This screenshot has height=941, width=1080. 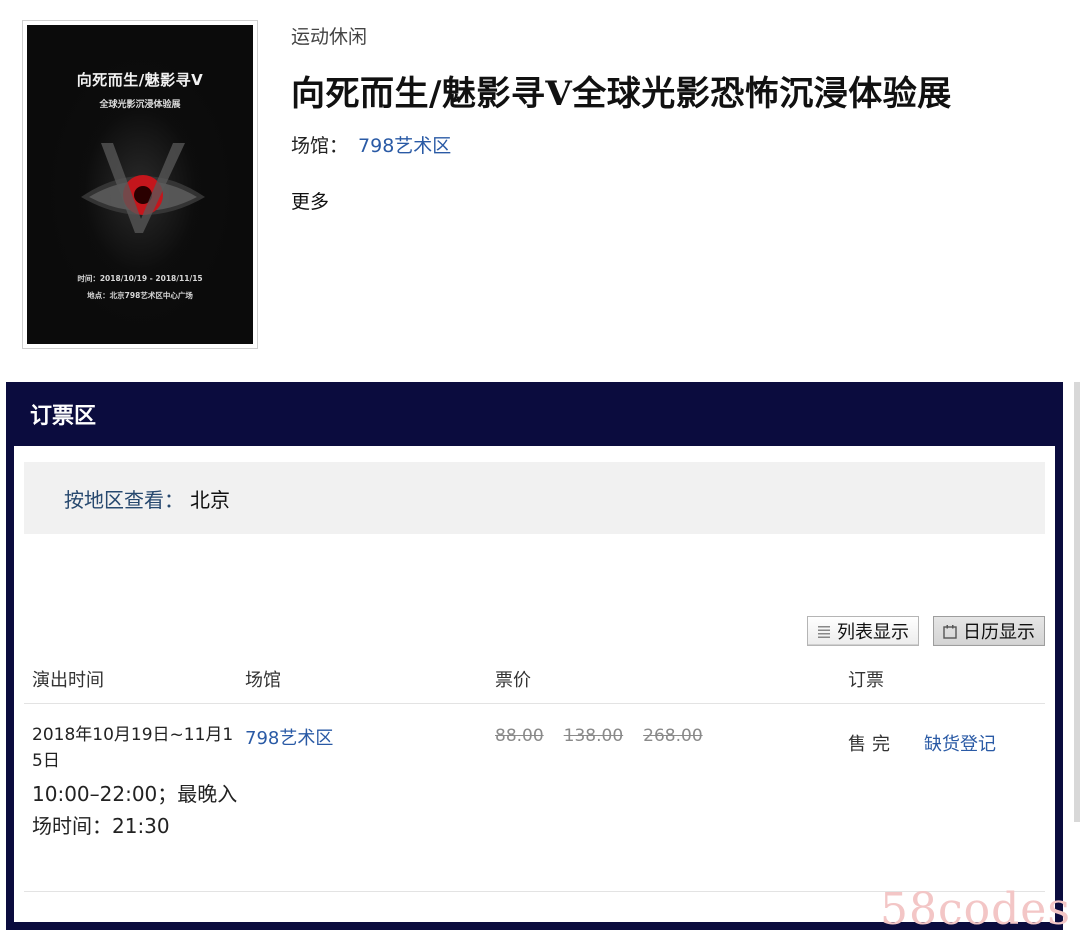 What do you see at coordinates (519, 736) in the screenshot?
I see `price-option: 88.00` at bounding box center [519, 736].